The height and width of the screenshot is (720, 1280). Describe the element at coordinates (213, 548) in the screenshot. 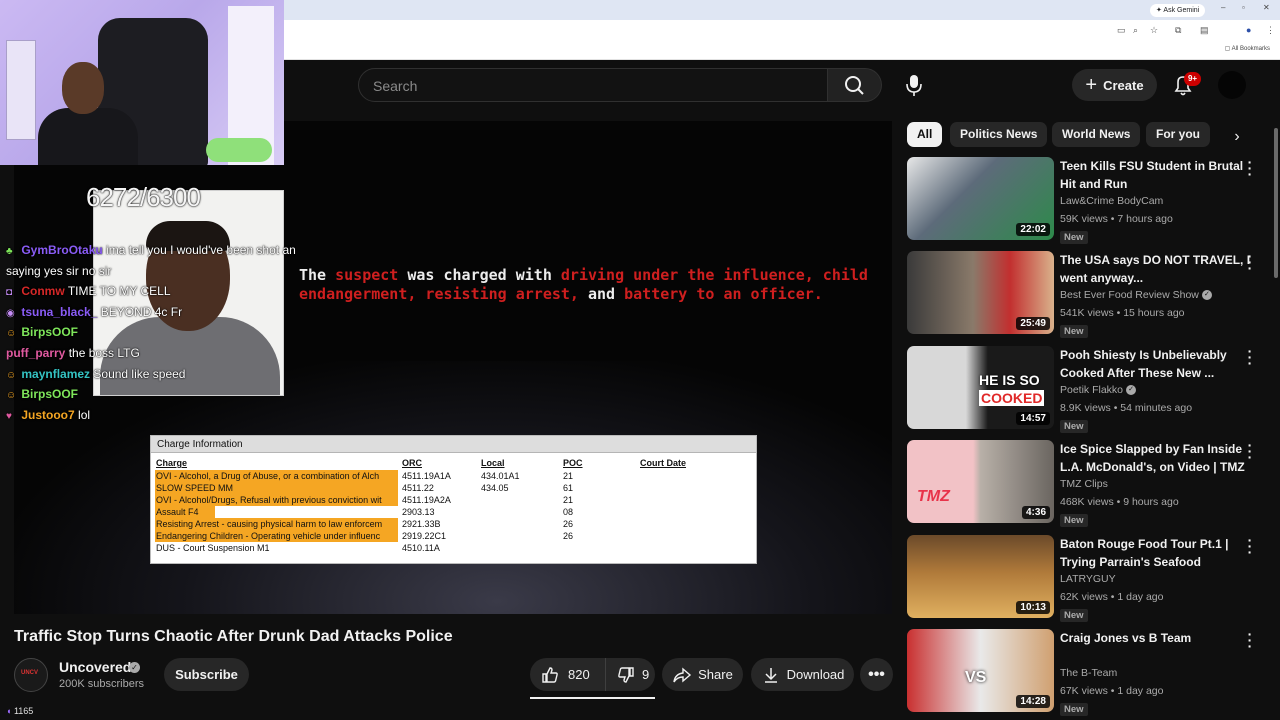

I see `charge-cell: DUS - Court Suspension M1` at that location.